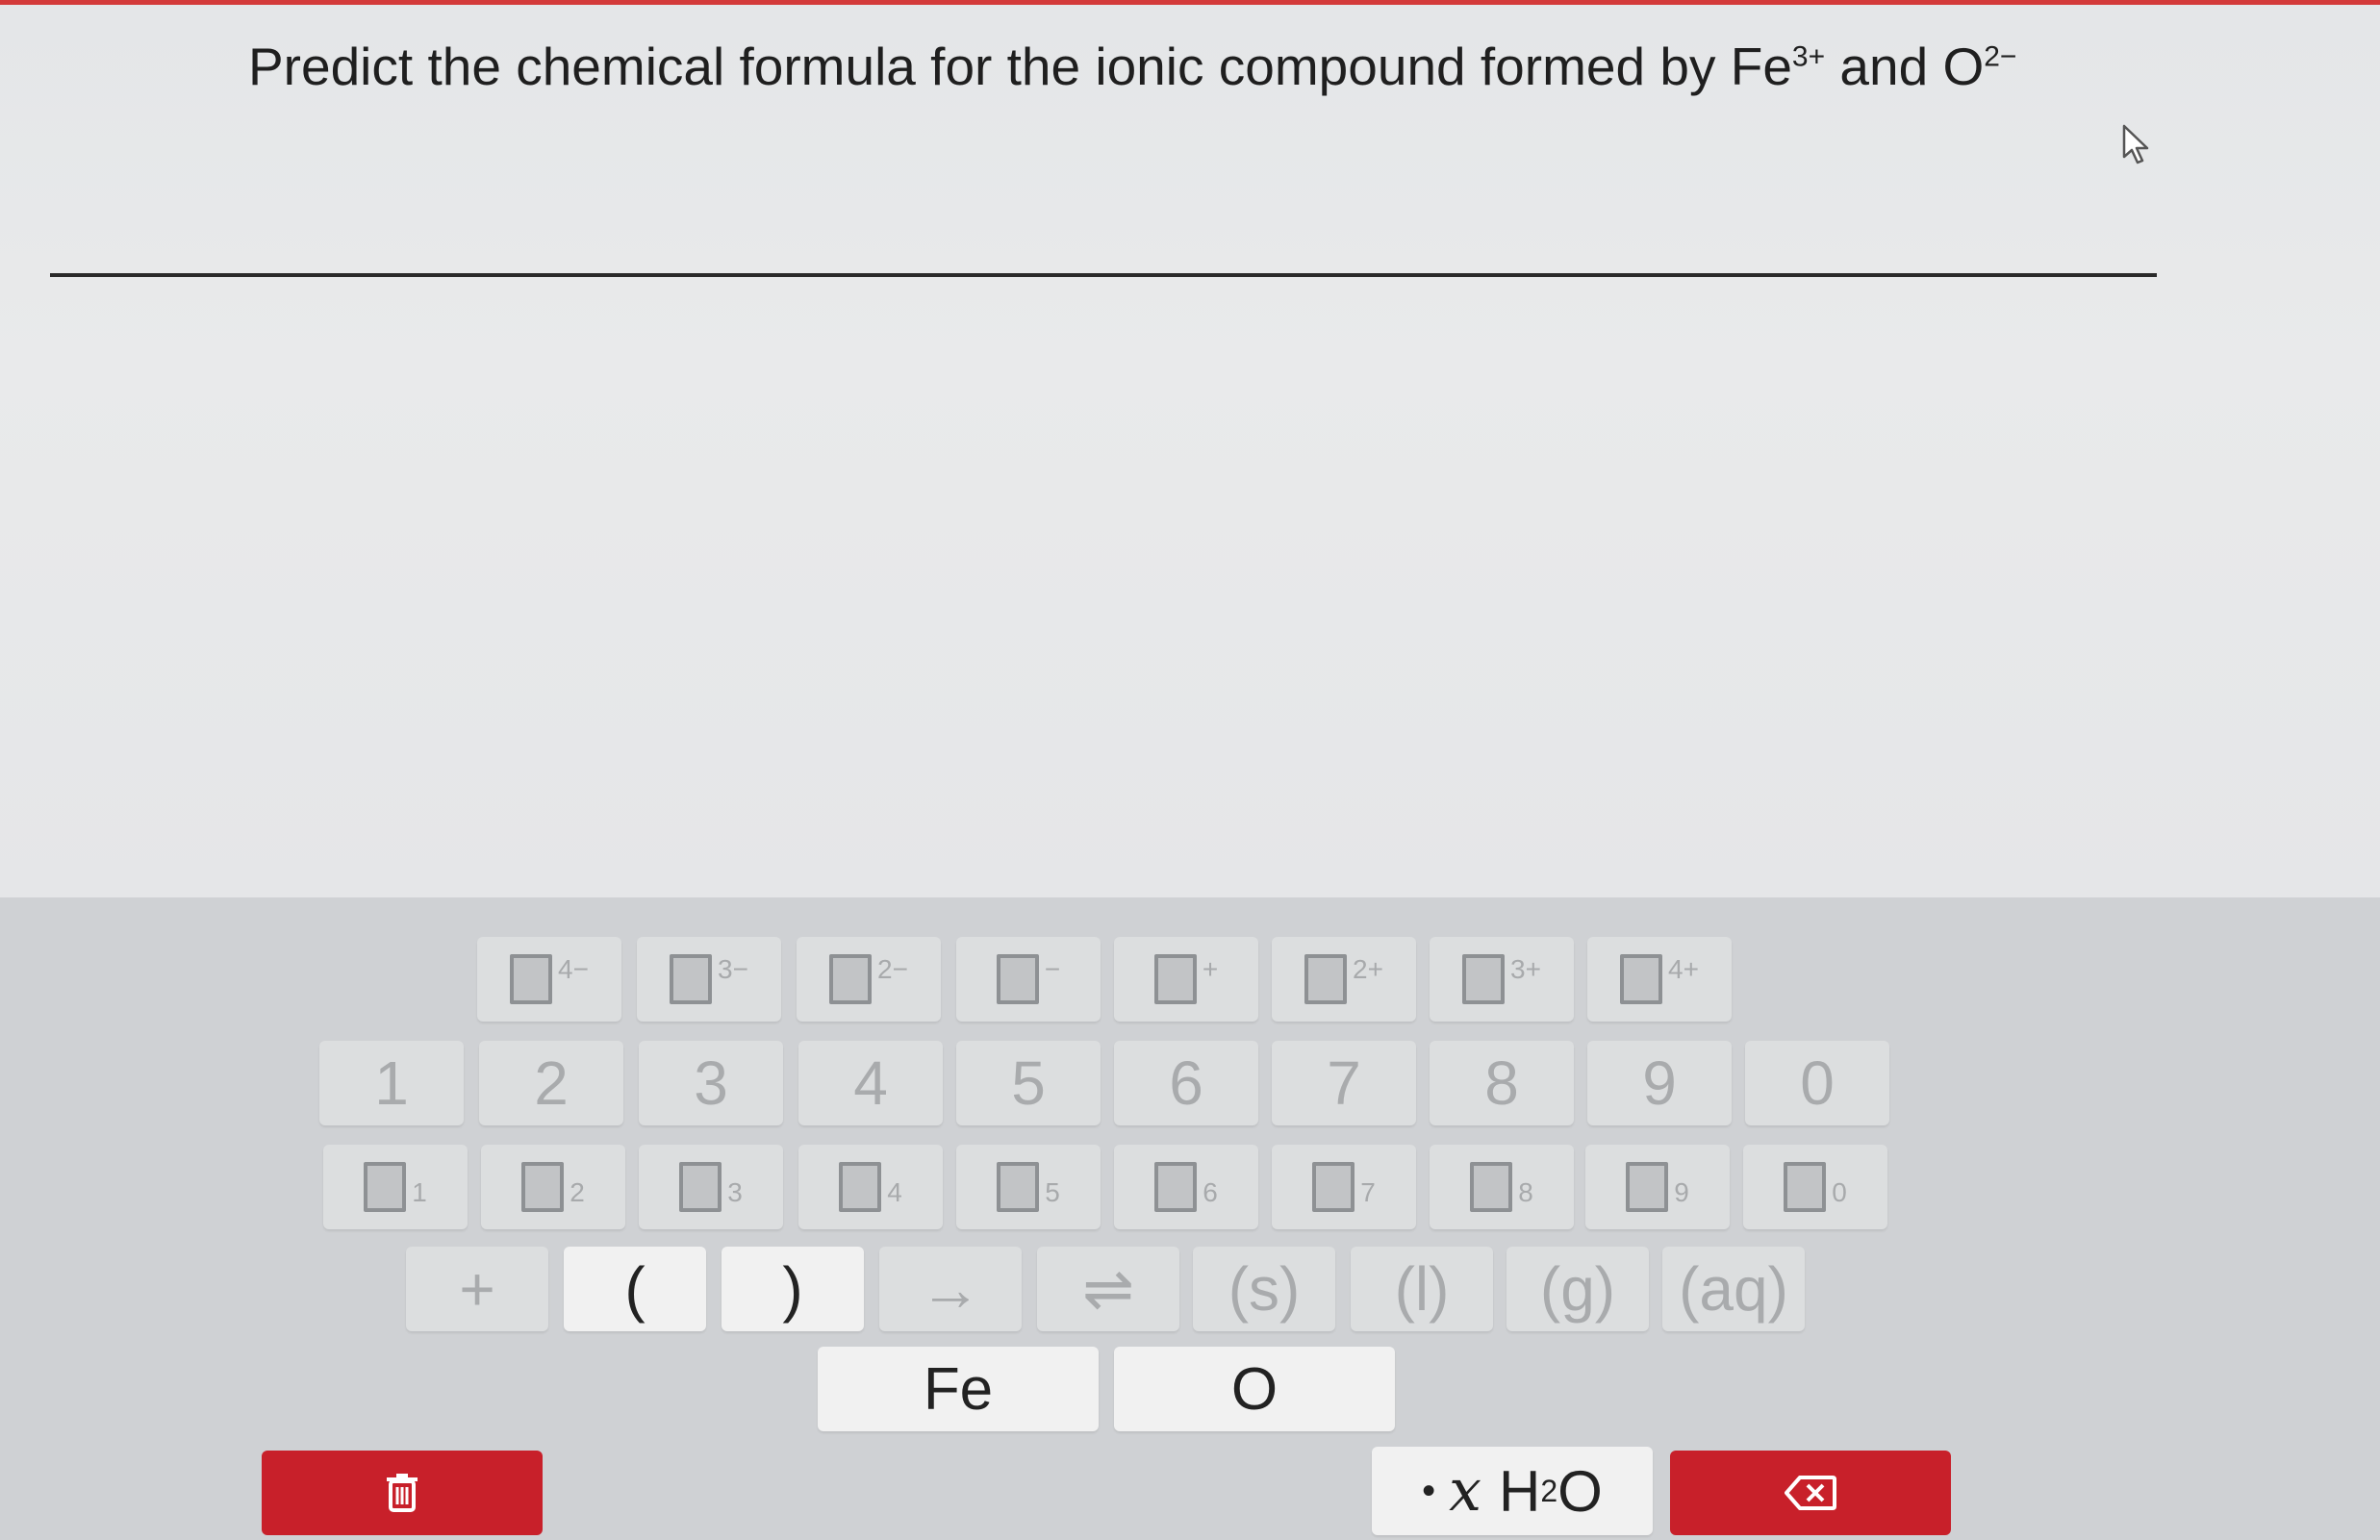  I want to click on element-key-fe: Fe, so click(959, 1389).